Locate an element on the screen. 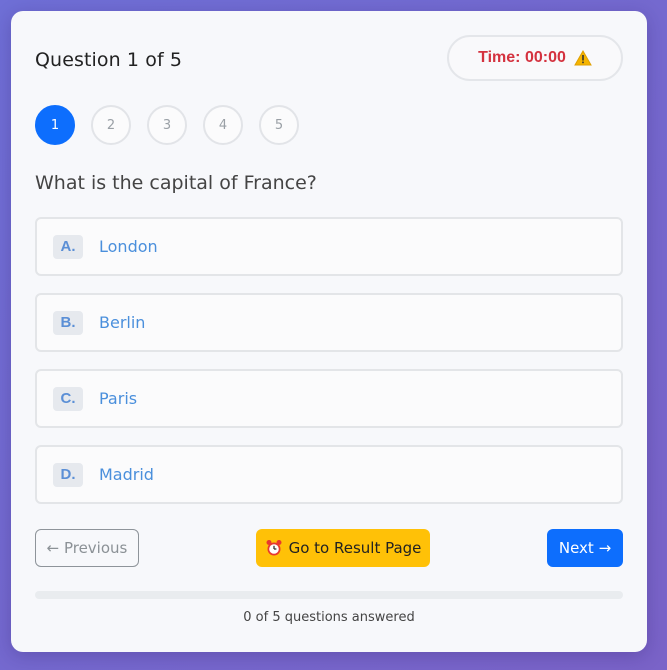 This screenshot has width=667, height=670. step-2: 2 is located at coordinates (111, 125).